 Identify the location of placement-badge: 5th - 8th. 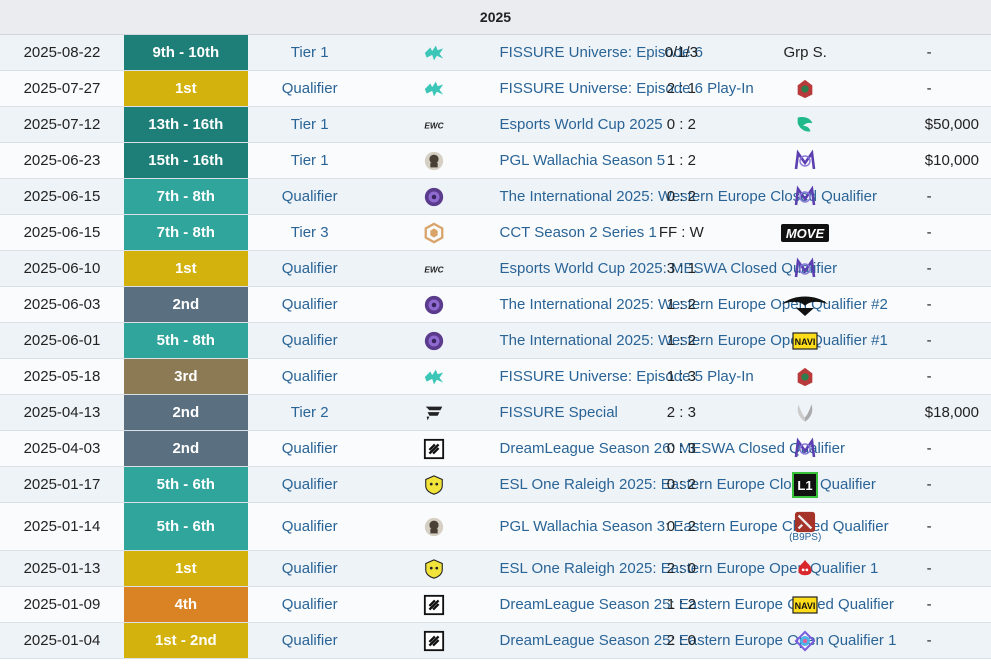
(185, 340).